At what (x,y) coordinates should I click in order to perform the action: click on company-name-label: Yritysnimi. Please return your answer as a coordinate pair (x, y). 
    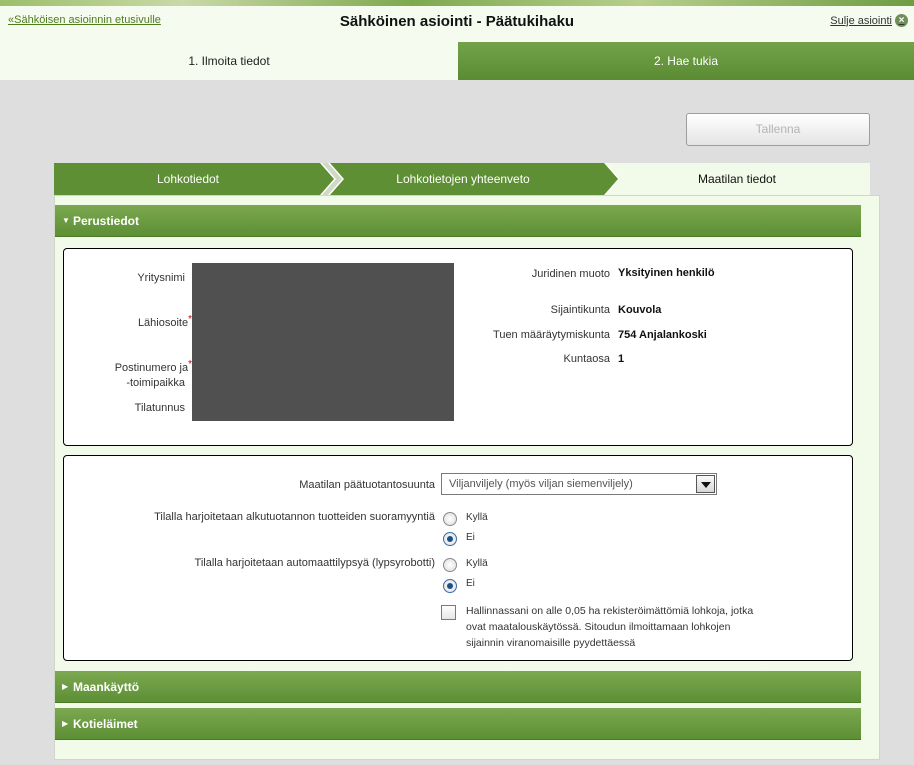
    Looking at the image, I should click on (161, 278).